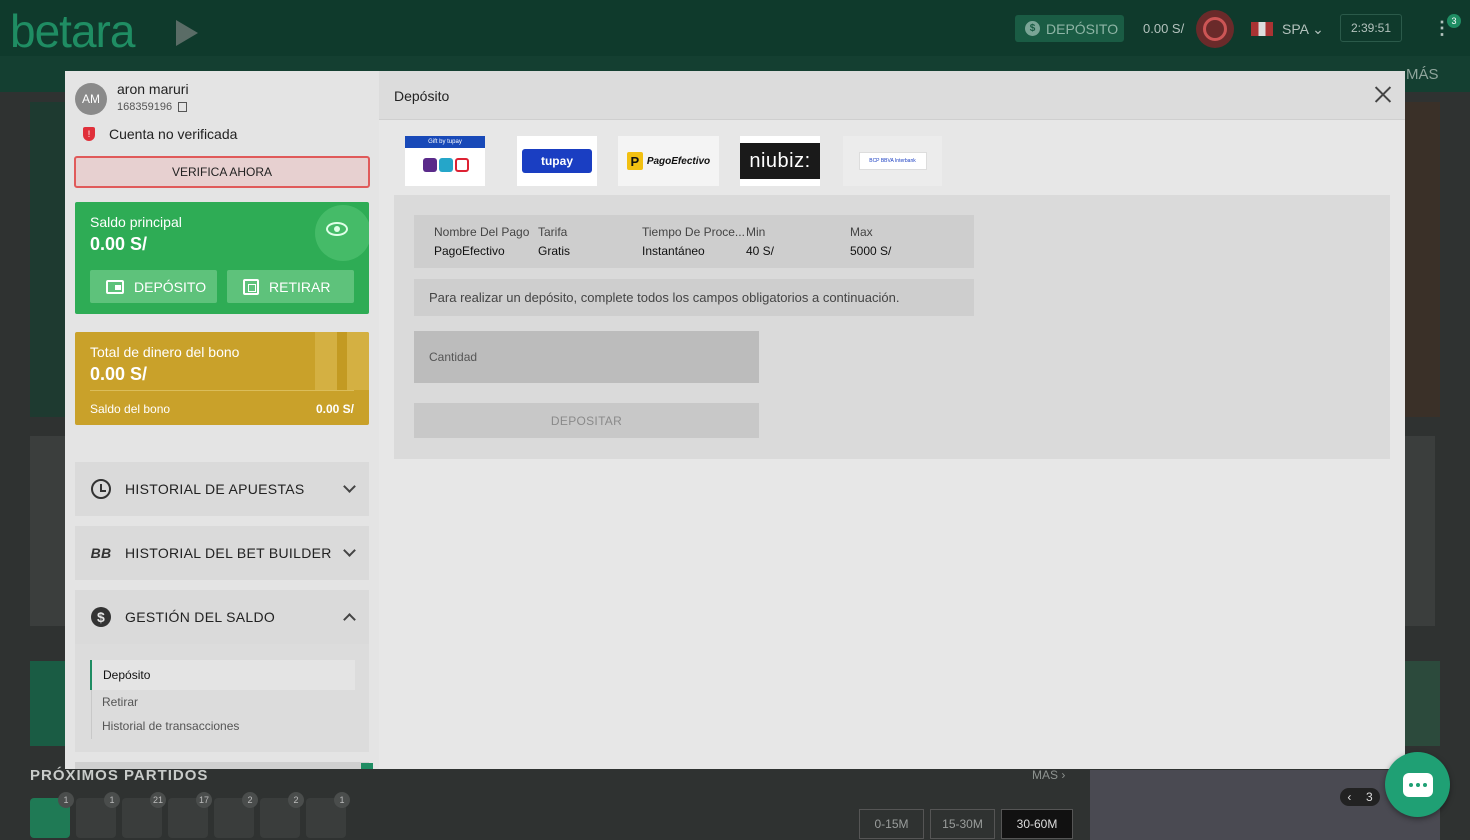  What do you see at coordinates (119, 775) in the screenshot?
I see `upcoming-matches-title: PRÓXIMOS PARTIDOS` at bounding box center [119, 775].